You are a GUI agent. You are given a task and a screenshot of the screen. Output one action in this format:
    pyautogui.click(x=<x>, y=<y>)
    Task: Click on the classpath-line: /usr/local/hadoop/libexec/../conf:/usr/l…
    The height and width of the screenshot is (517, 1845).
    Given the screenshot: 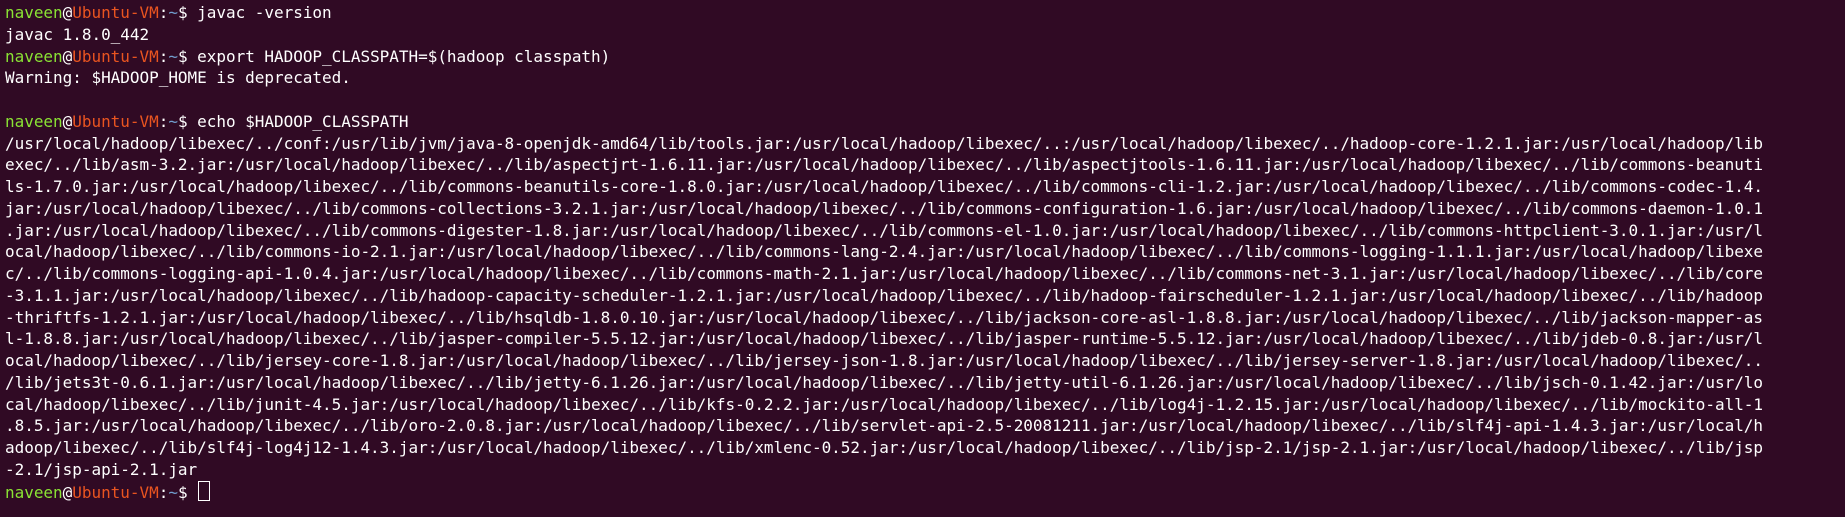 What is the action you would take?
    pyautogui.click(x=884, y=143)
    